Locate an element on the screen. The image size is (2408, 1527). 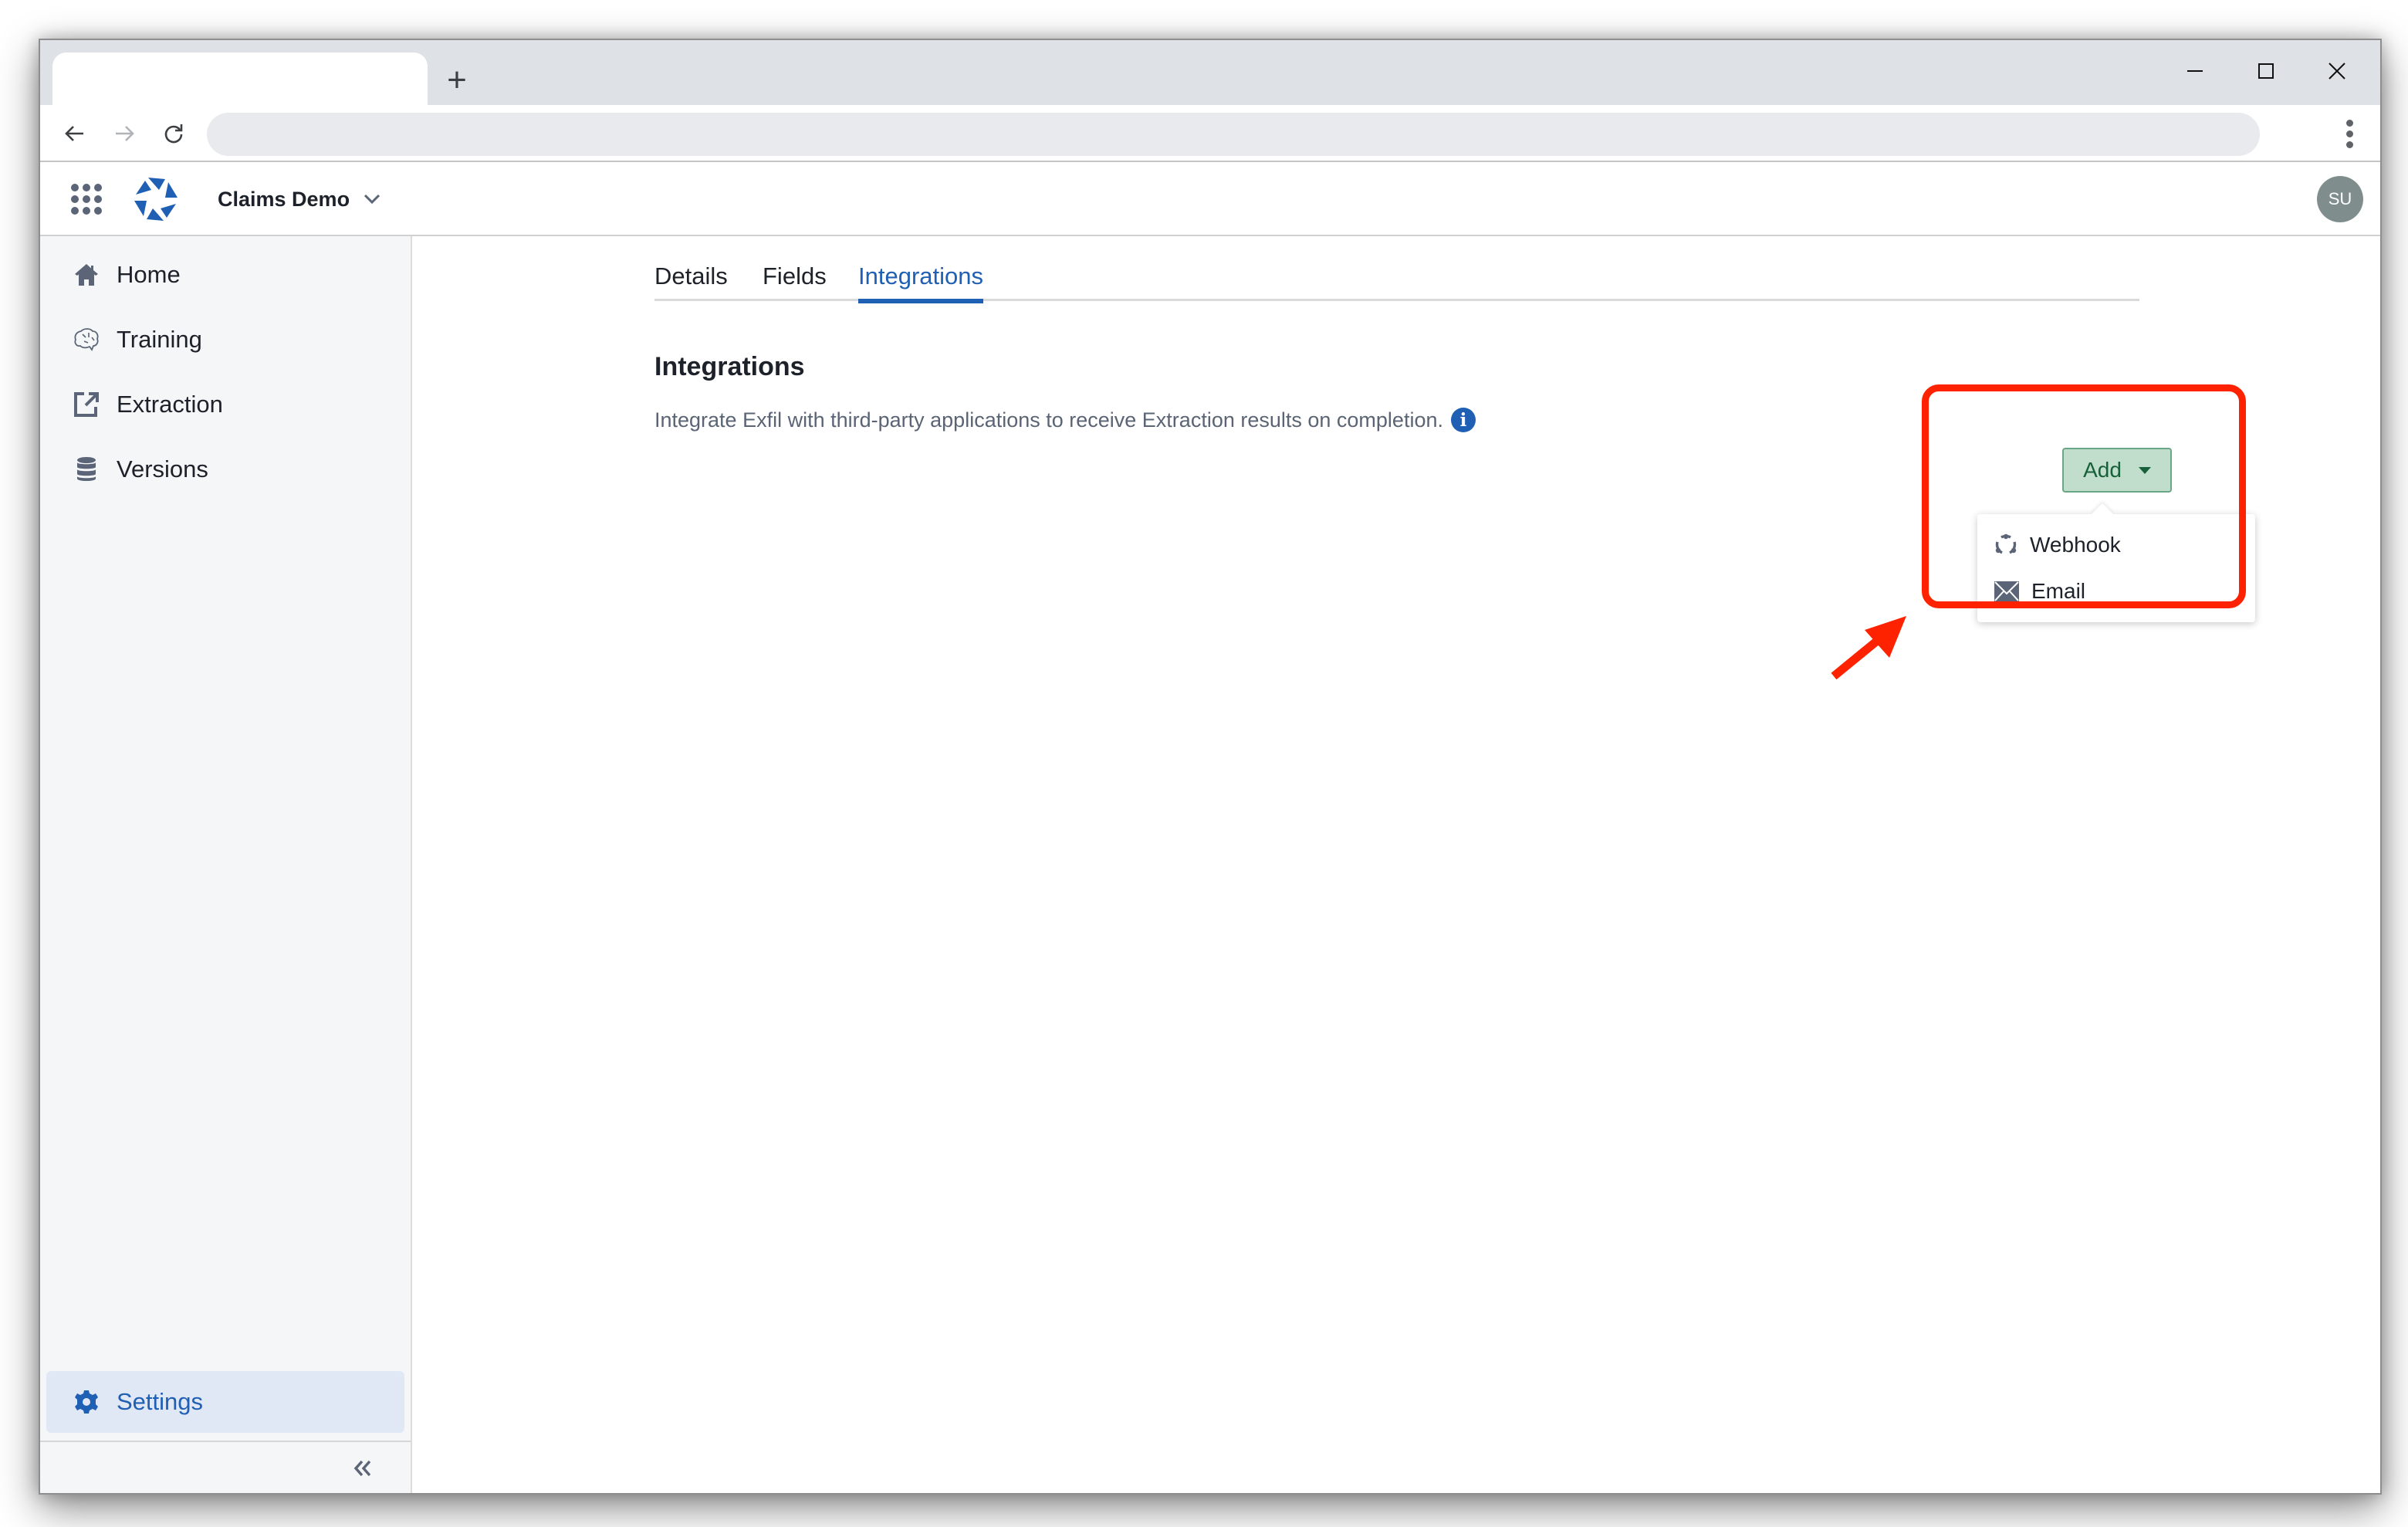
minimize-button is located at coordinates (2195, 71).